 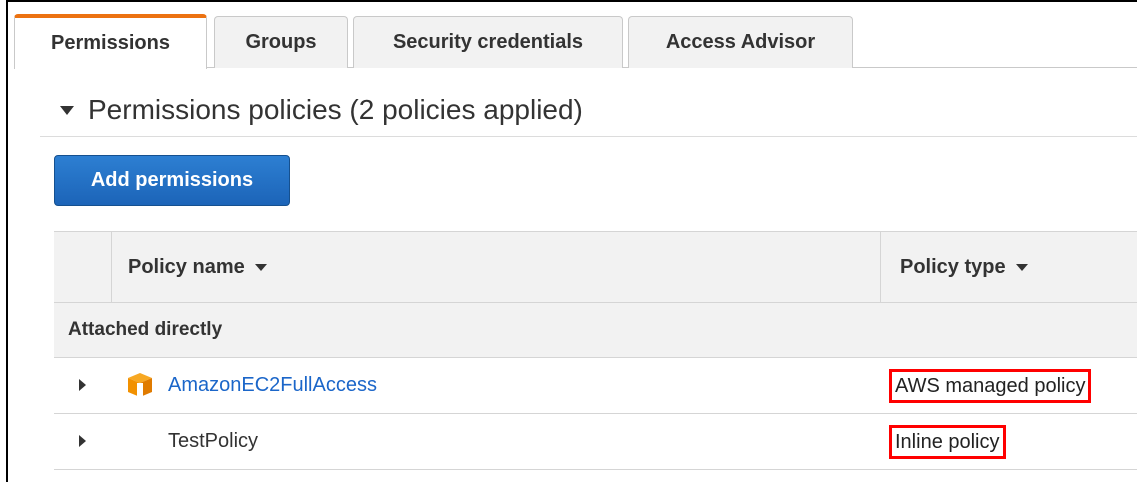 I want to click on policy-type-cell: Inline policy, so click(x=947, y=441).